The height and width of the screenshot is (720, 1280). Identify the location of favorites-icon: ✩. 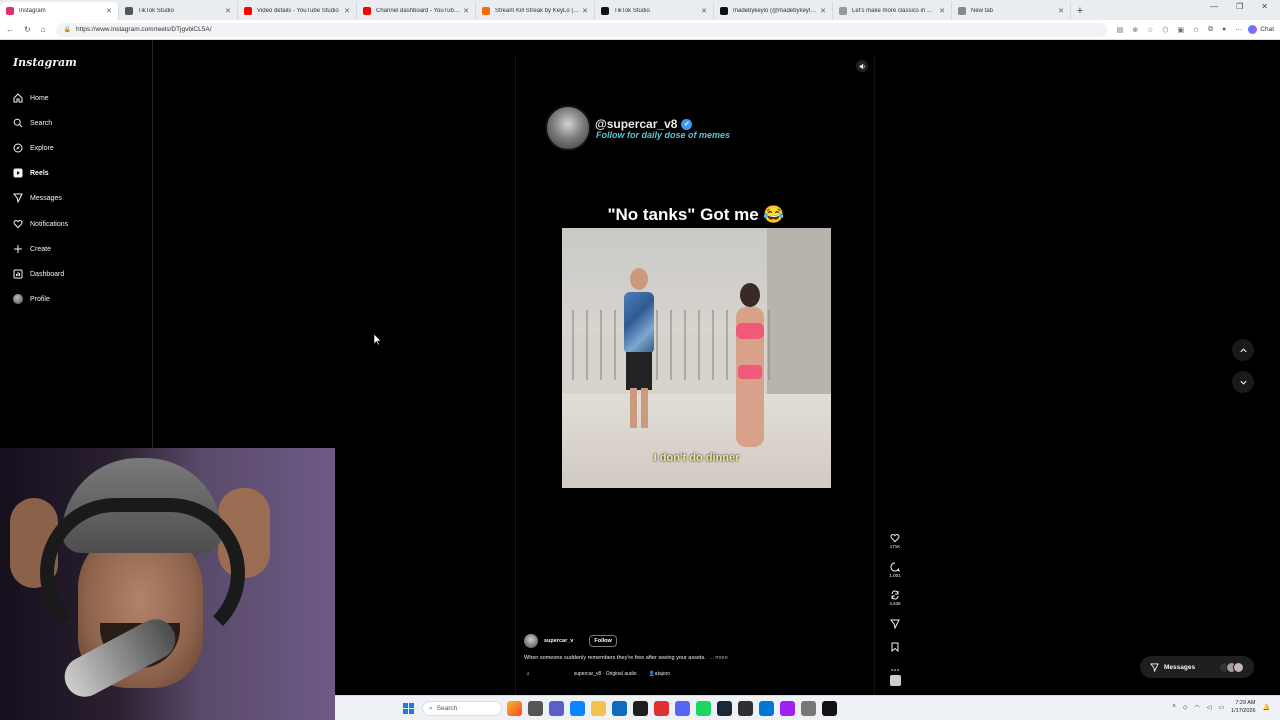
(1196, 30).